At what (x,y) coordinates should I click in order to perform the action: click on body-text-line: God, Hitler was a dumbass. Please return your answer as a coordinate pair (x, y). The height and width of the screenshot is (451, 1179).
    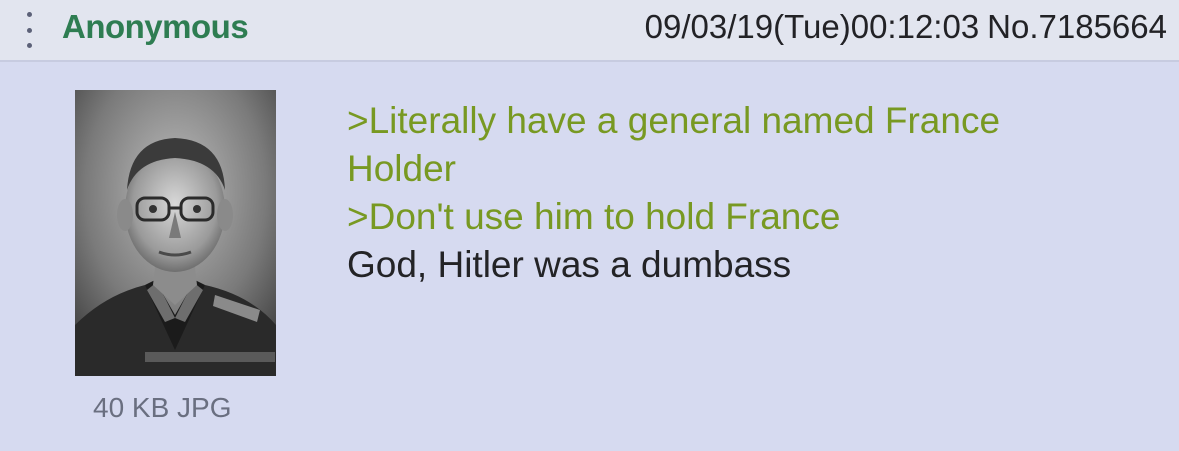
    Looking at the image, I should click on (569, 264).